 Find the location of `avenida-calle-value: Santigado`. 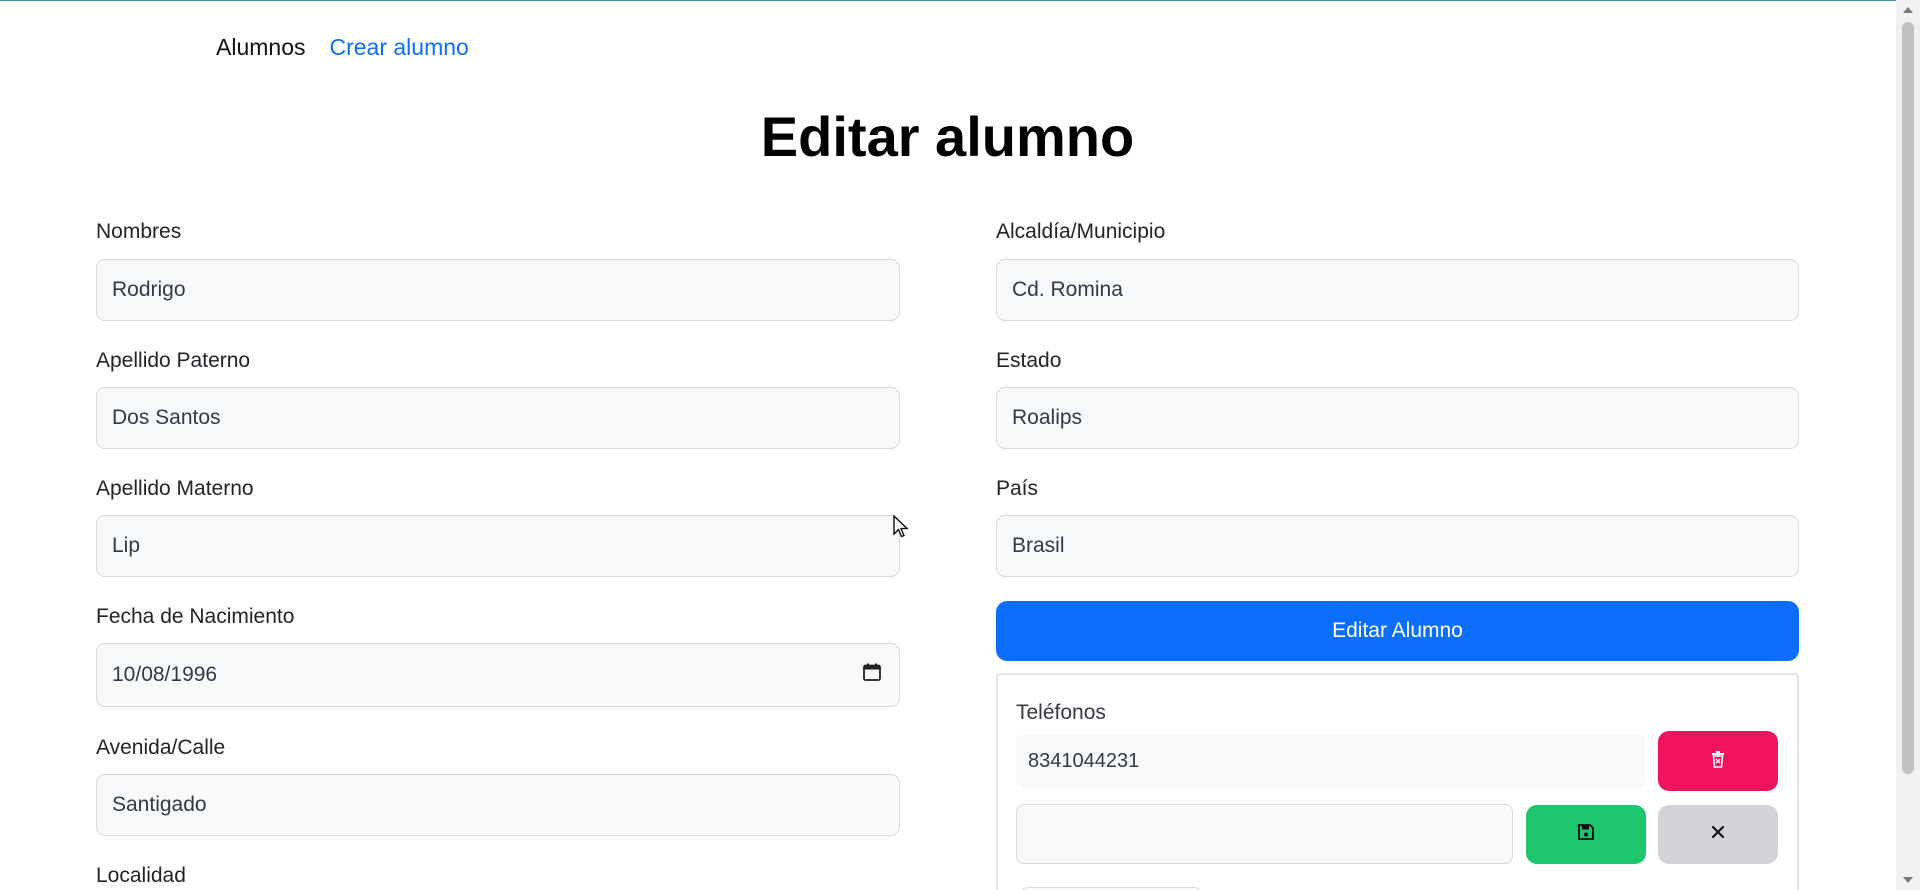

avenida-calle-value: Santigado is located at coordinates (159, 804).